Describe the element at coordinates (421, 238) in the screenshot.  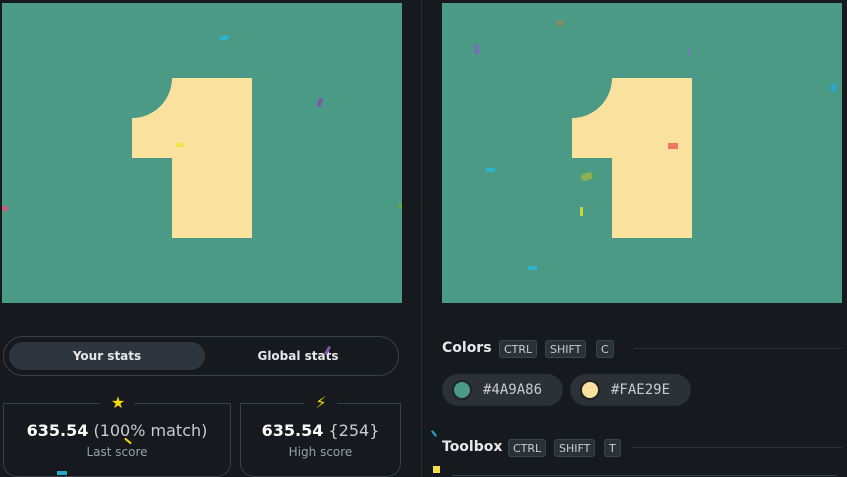
I see `panel-divider` at that location.